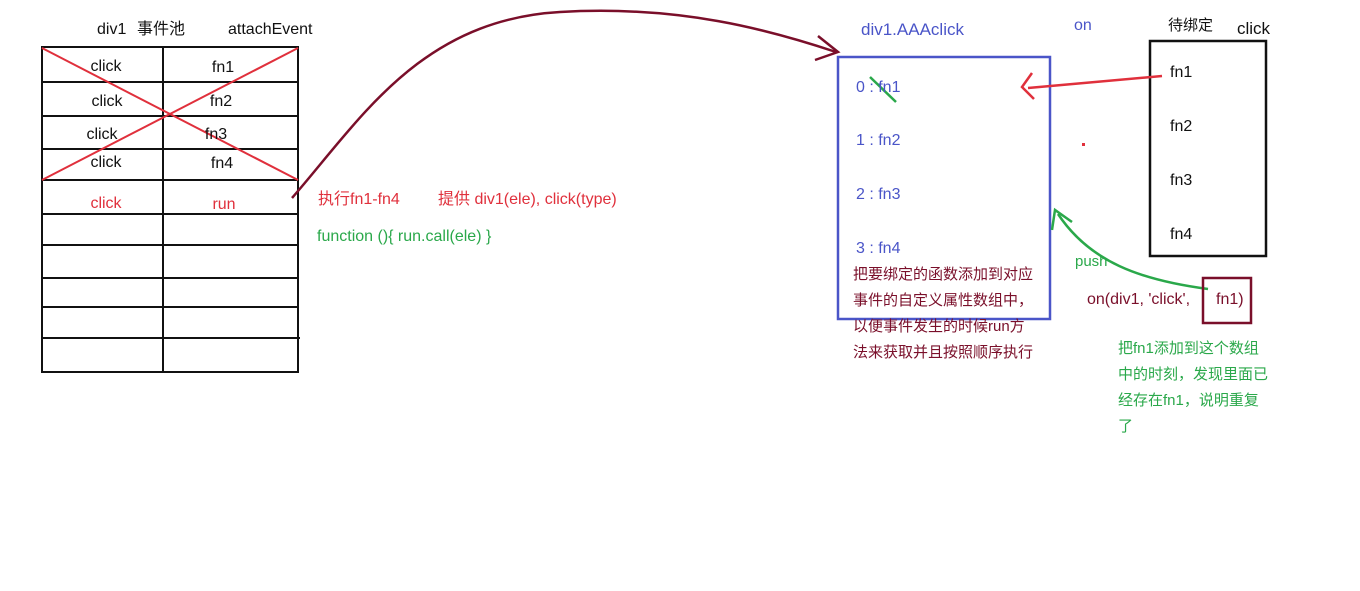  What do you see at coordinates (1188, 400) in the screenshot?
I see `duplicate-note-line-3: 经存在fn1，说明重复` at bounding box center [1188, 400].